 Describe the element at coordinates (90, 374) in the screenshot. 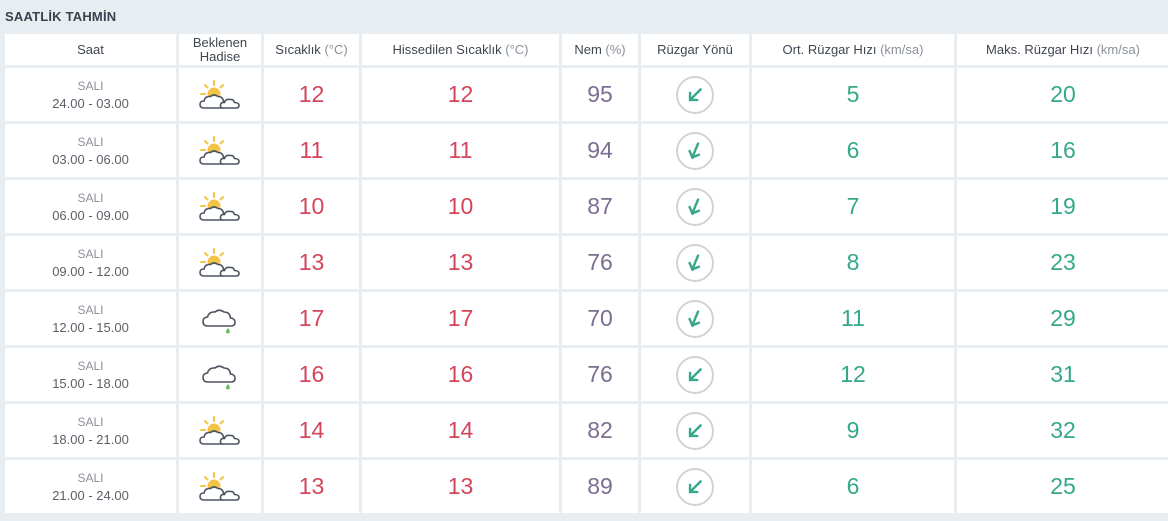

I see `time-cell: SALI 15.00 - 18.00` at that location.